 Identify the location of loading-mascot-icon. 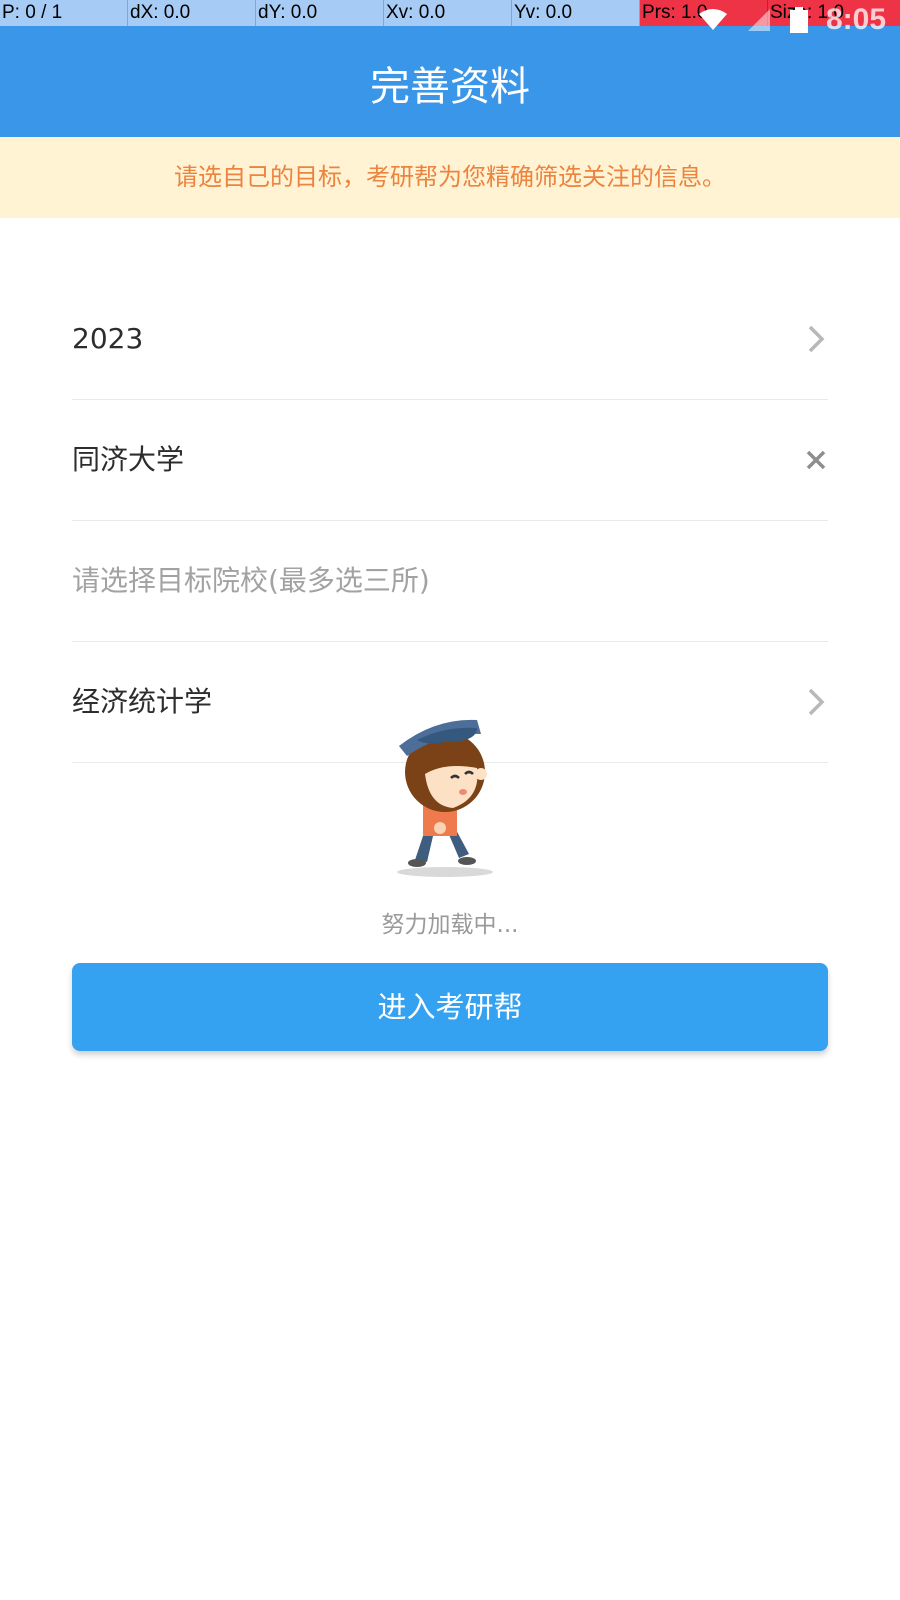
(445, 797).